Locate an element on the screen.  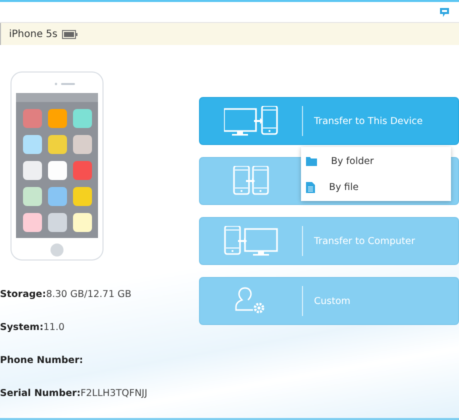
battery-icon is located at coordinates (70, 34).